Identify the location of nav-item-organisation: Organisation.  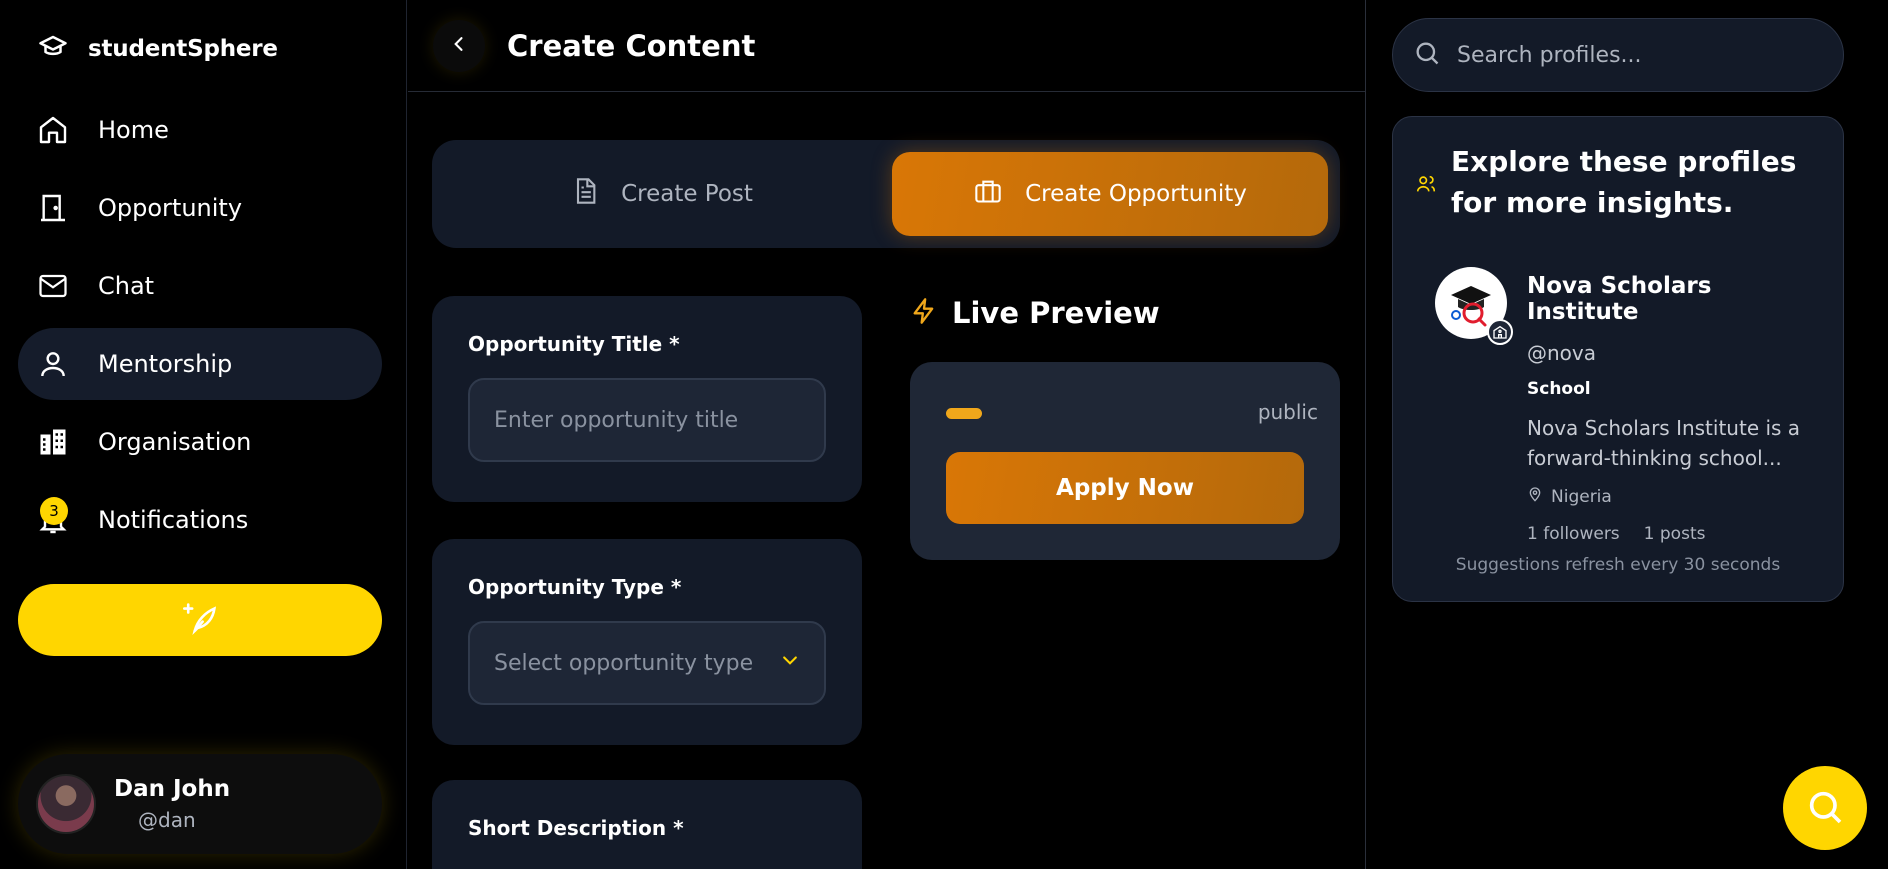
(200, 442).